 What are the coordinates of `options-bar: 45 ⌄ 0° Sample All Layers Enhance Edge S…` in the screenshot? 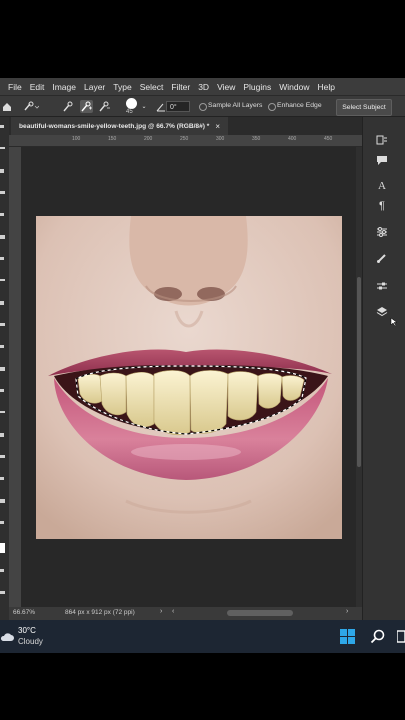 It's located at (202, 106).